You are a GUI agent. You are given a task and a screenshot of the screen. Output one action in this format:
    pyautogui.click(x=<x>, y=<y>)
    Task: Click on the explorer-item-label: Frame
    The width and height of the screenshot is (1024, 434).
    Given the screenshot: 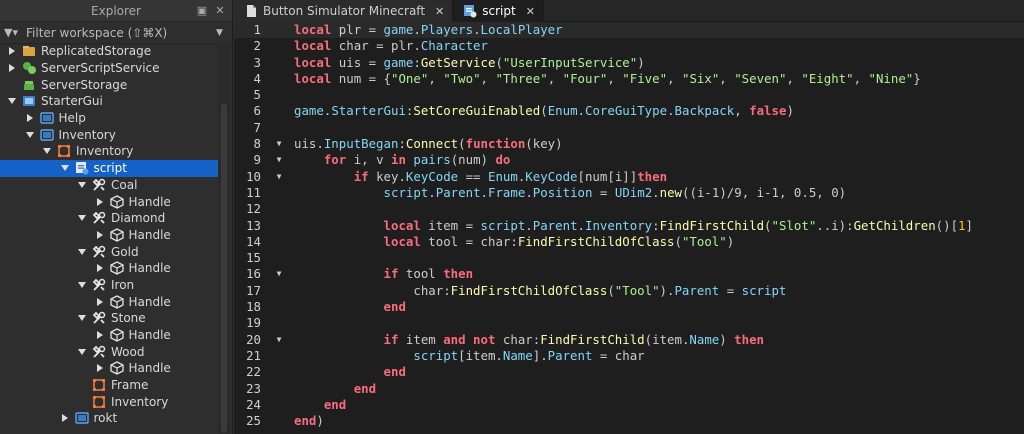 What is the action you would take?
    pyautogui.click(x=130, y=385)
    